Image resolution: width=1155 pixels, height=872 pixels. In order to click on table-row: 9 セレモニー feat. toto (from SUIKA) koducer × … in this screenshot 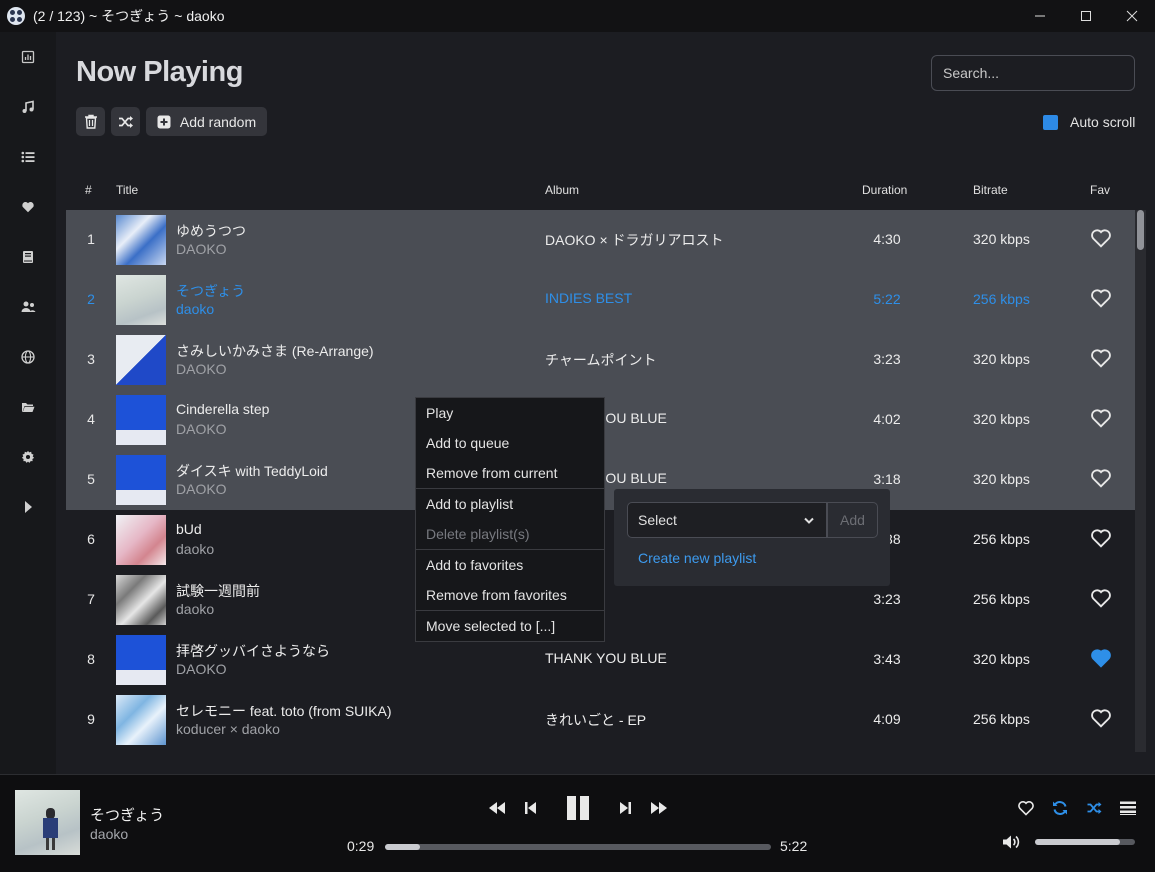, I will do `click(600, 720)`.